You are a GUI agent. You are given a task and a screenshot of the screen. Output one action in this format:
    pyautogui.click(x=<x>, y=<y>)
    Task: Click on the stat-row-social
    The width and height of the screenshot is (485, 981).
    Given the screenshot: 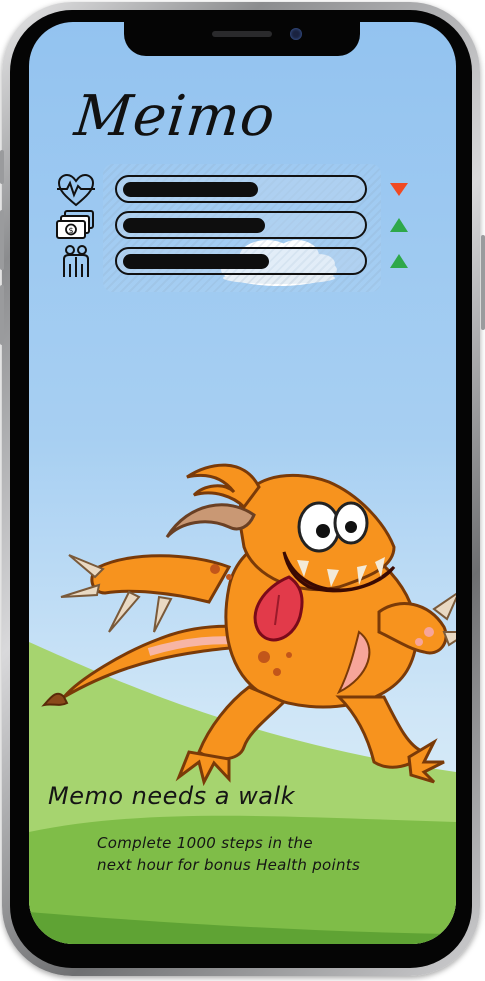 What is the action you would take?
    pyautogui.click(x=240, y=262)
    